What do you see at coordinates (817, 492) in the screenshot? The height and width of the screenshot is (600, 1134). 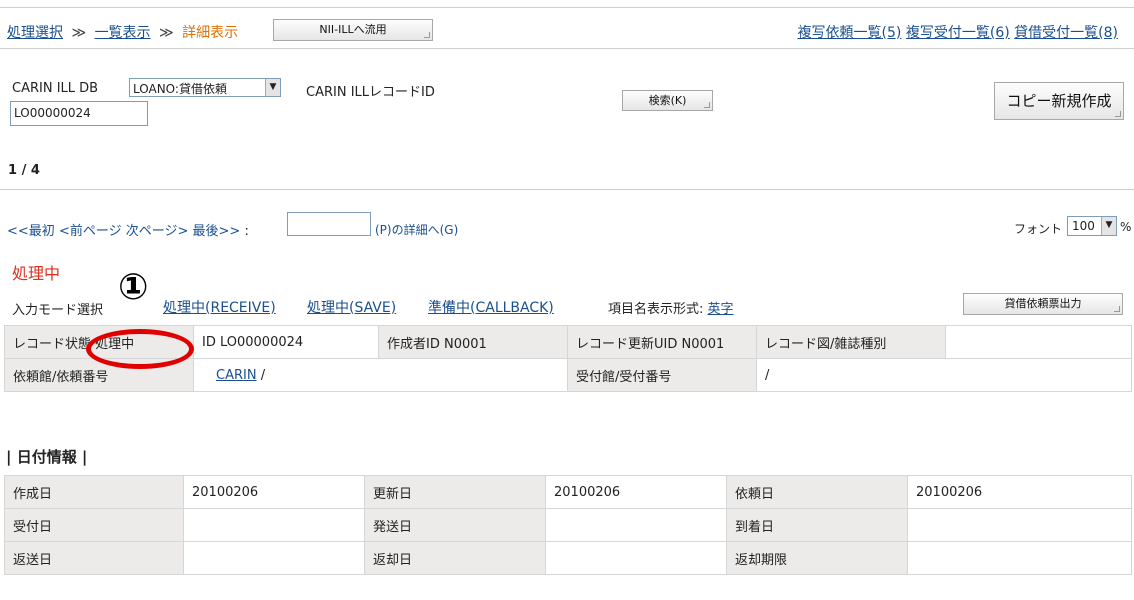 I see `request-date-label: 依頼日` at bounding box center [817, 492].